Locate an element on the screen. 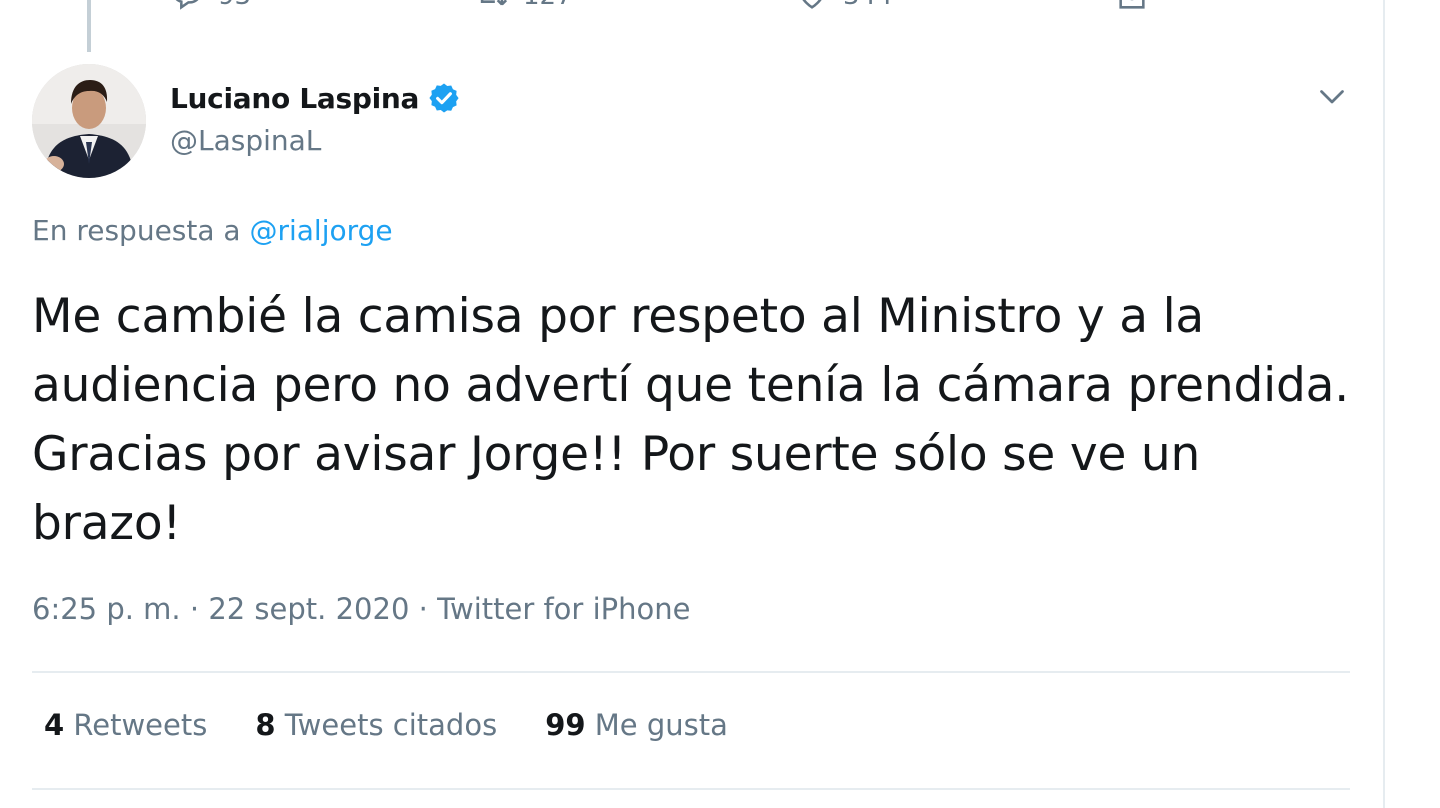 This screenshot has width=1440, height=808. like-count: 344 is located at coordinates (868, 5).